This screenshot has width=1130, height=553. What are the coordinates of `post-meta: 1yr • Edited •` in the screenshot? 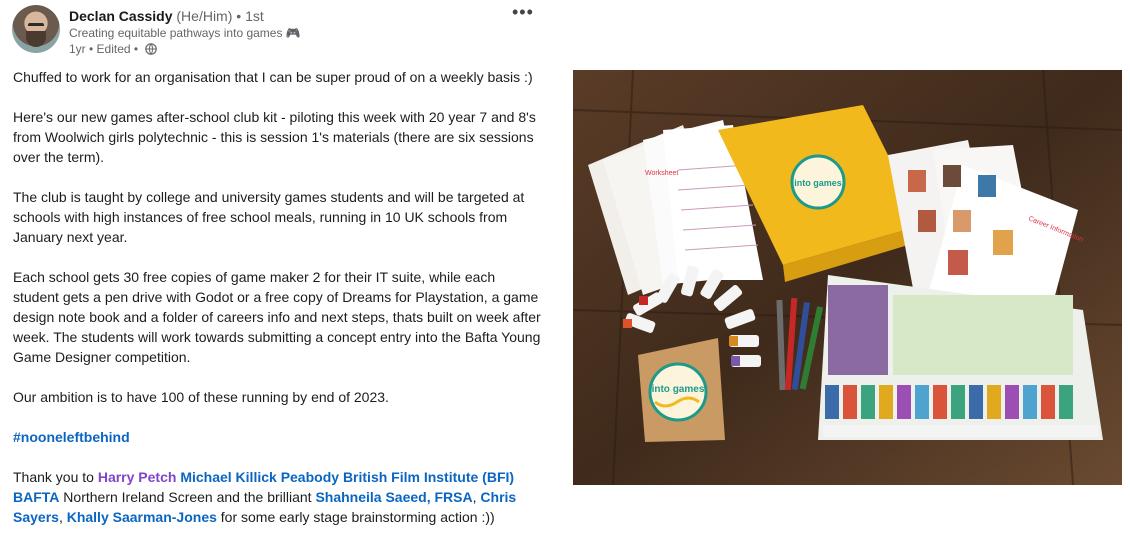 It's located at (113, 49).